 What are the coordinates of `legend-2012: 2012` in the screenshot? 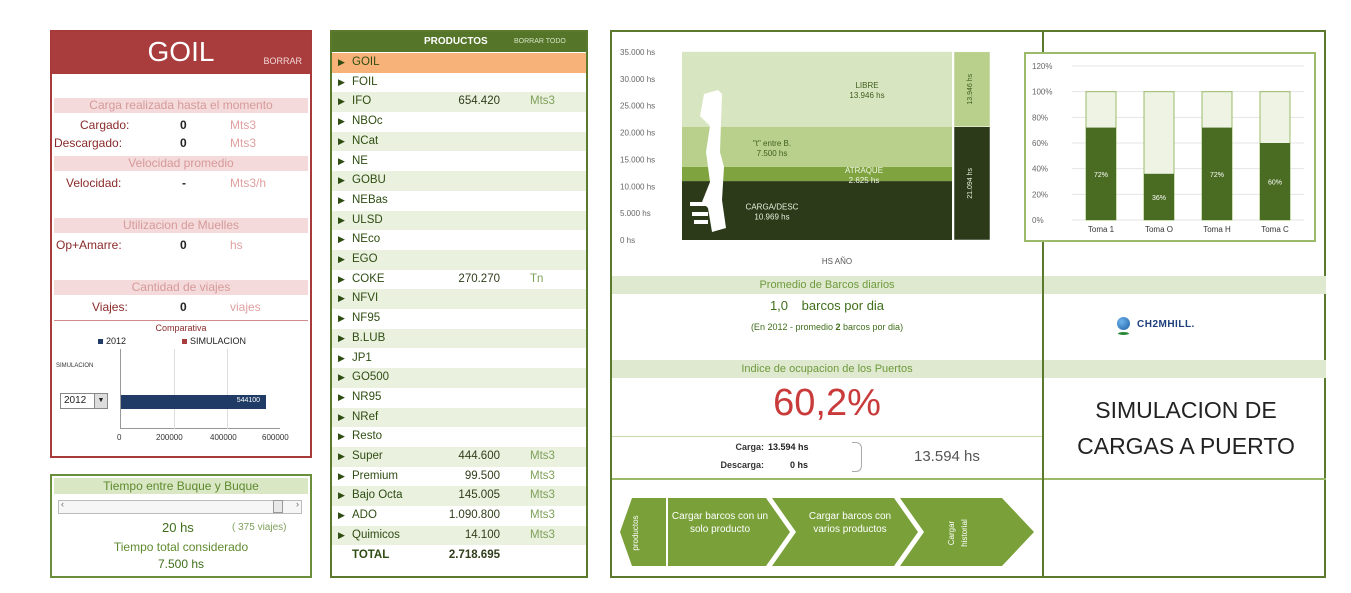 It's located at (112, 341).